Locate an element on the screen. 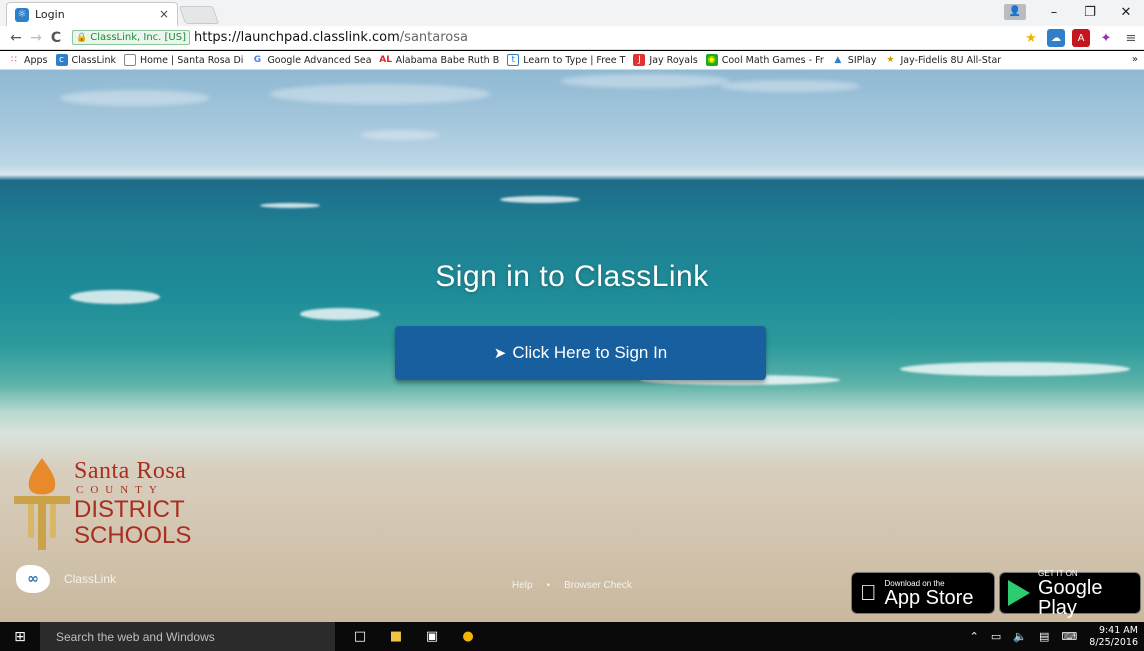 This screenshot has height=651, width=1144. sign-in-button: ➤ Click Here to Sign In is located at coordinates (580, 353).